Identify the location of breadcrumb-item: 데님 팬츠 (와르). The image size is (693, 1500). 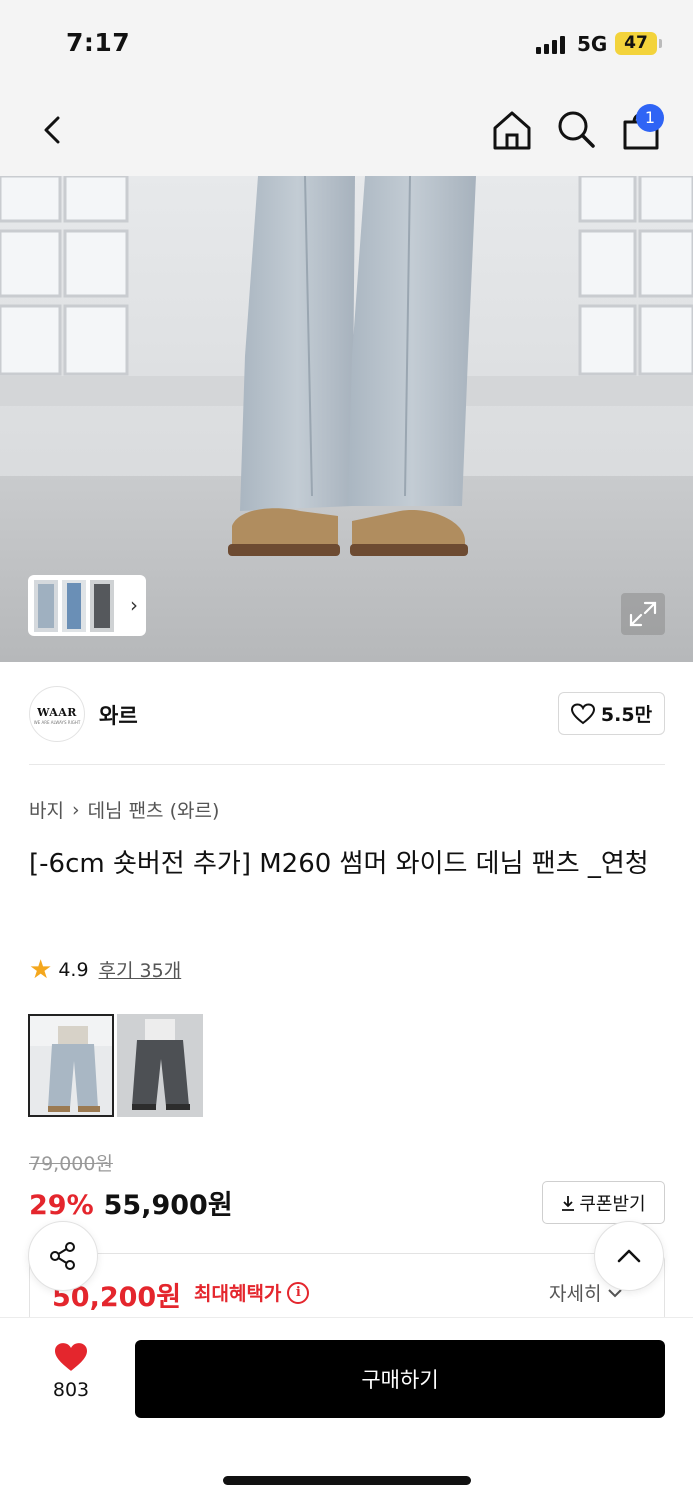
(154, 809).